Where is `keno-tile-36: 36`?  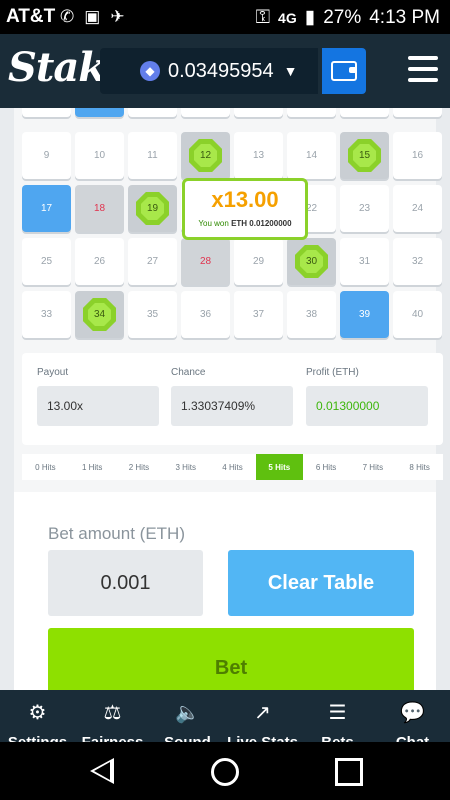
keno-tile-36: 36 is located at coordinates (205, 314).